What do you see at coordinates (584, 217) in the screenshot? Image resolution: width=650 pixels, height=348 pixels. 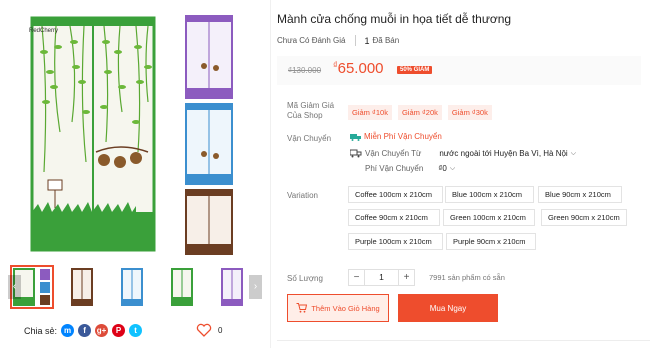 I see `variation-option: Green 90cm x 210cm` at bounding box center [584, 217].